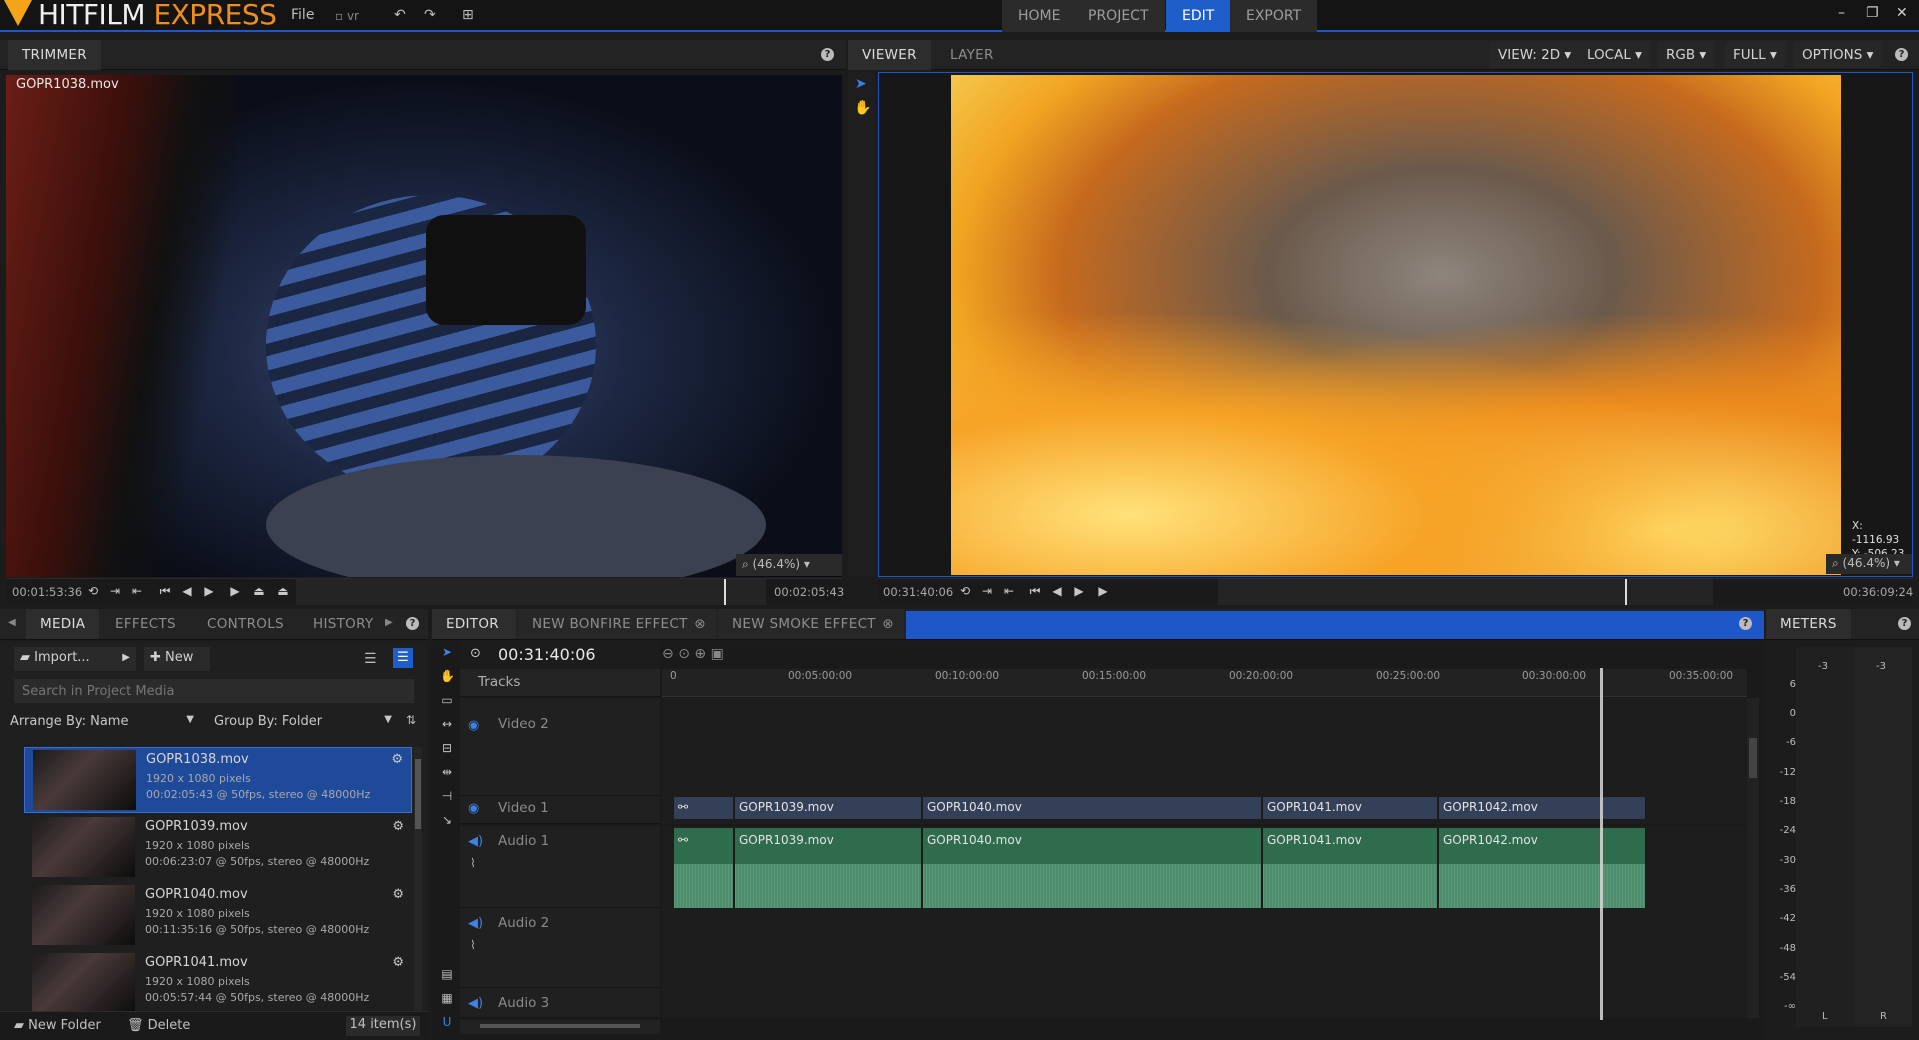  Describe the element at coordinates (474, 624) in the screenshot. I see `tab-editor: EDITOR` at that location.